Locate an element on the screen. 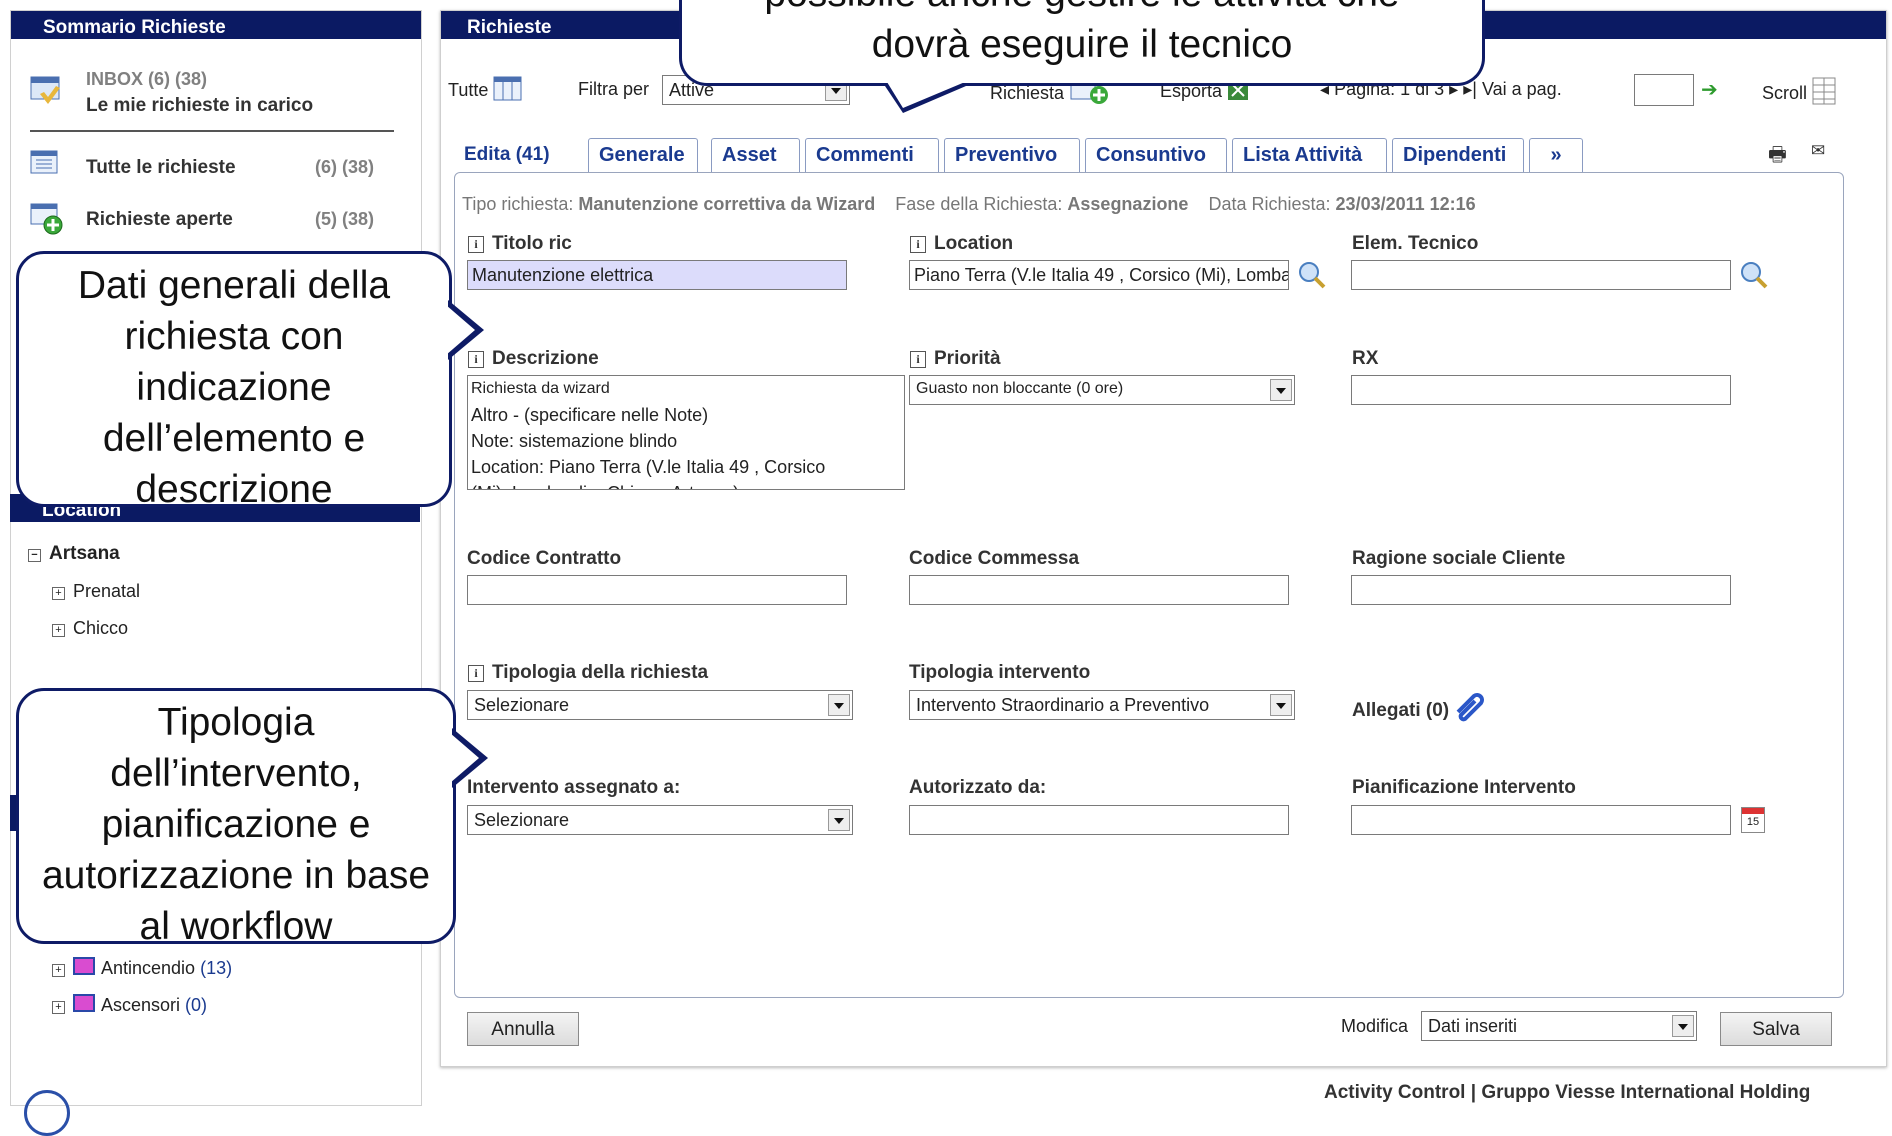 This screenshot has height=1136, width=1892. modify-label: Modifica is located at coordinates (1375, 1026).